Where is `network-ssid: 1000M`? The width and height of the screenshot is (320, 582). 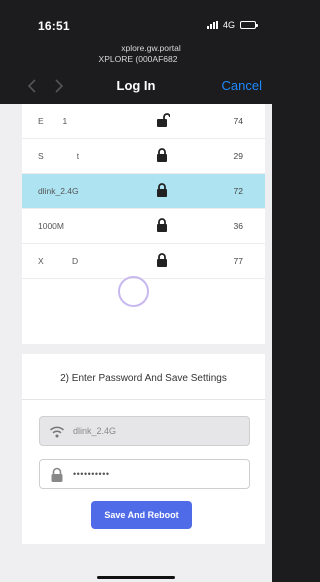
network-ssid: 1000M is located at coordinates (51, 226).